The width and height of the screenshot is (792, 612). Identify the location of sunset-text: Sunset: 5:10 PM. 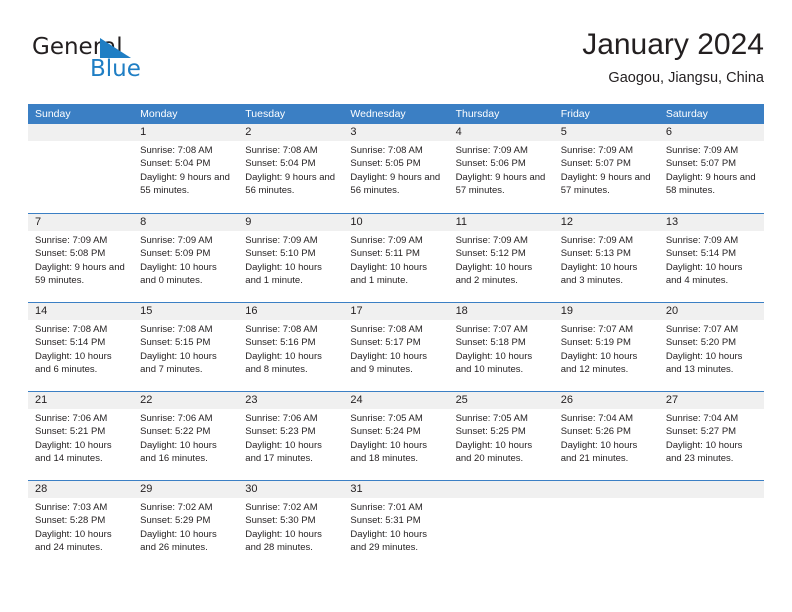
(280, 254).